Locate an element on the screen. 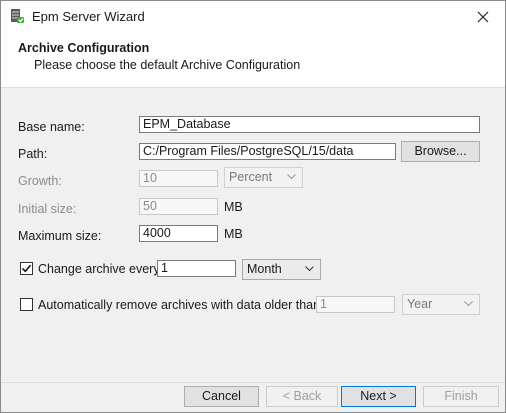  maximum-size-input: 4000 is located at coordinates (178, 233).